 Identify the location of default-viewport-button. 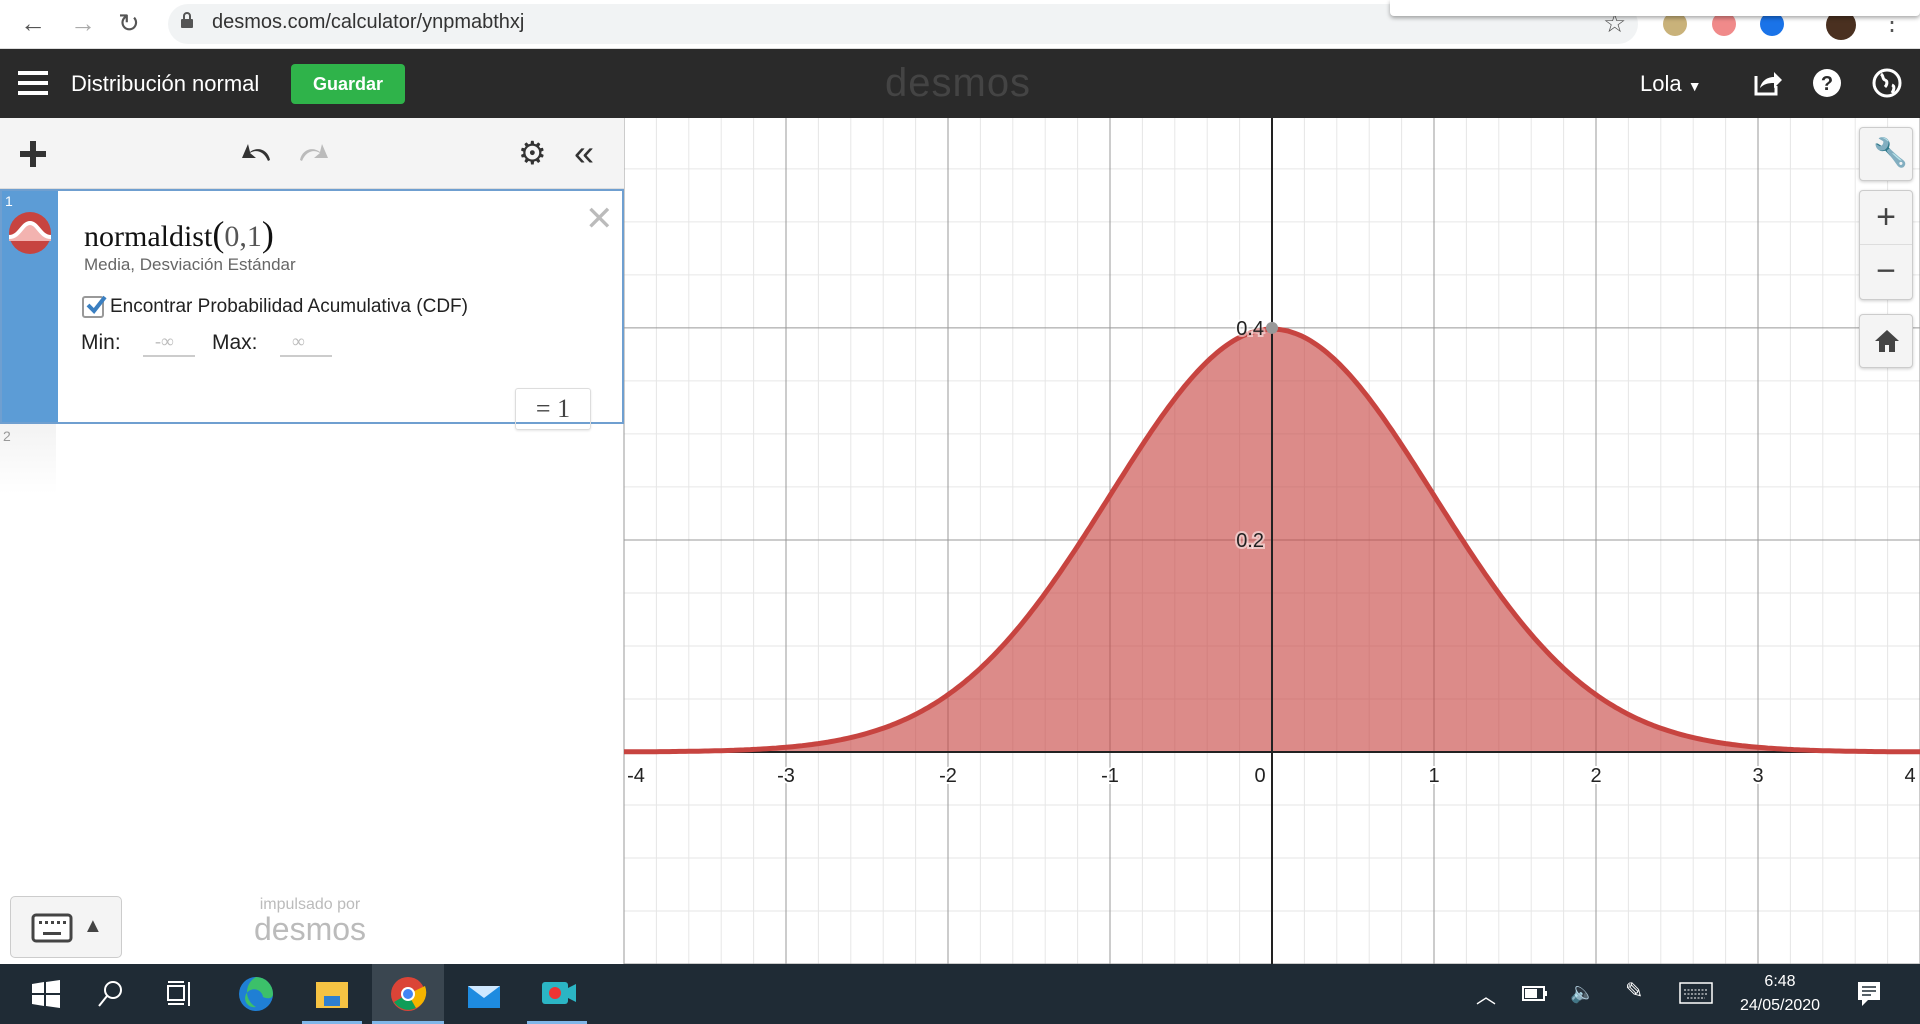
(1886, 341).